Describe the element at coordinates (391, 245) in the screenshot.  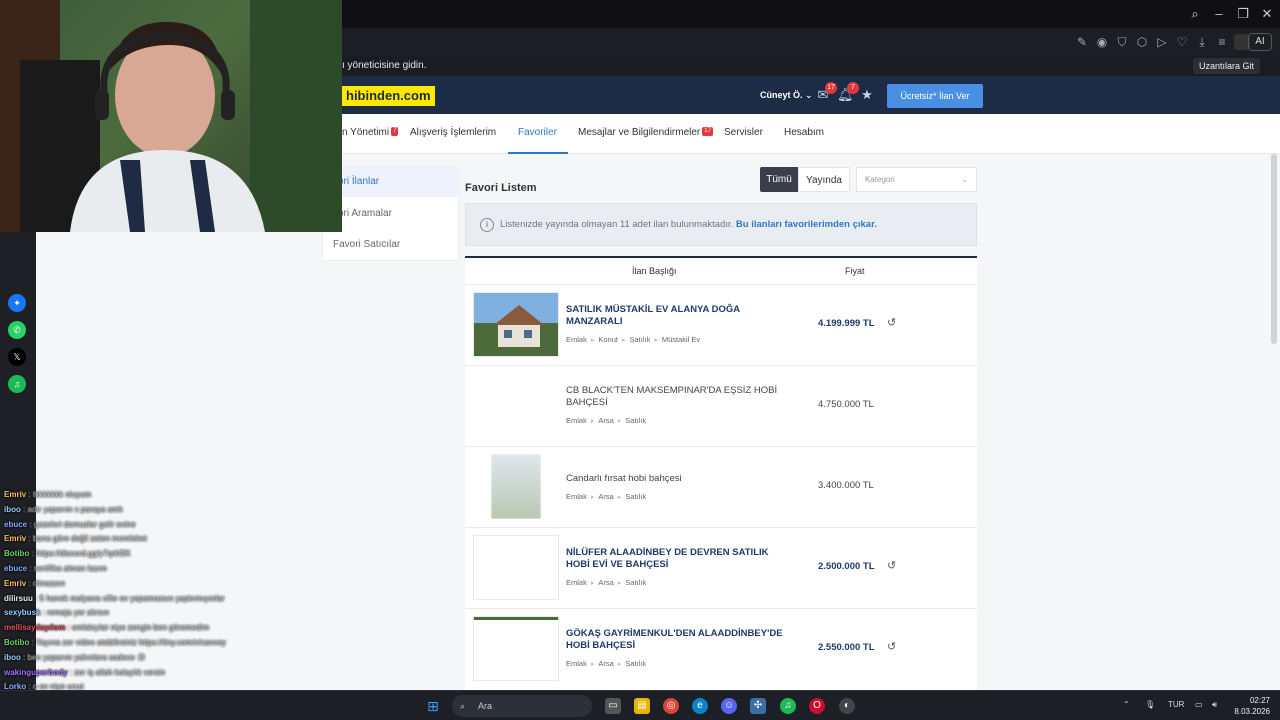
I see `sidebar-item-favorite-sellers: Favori Satıcılar` at that location.